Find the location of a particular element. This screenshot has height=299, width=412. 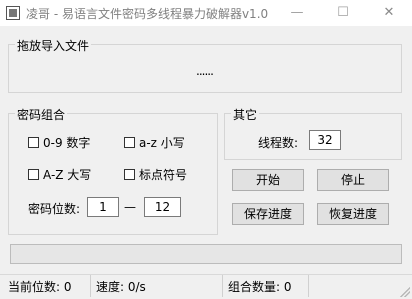

digits-checkbox-label: 0-9 数字 is located at coordinates (67, 143).